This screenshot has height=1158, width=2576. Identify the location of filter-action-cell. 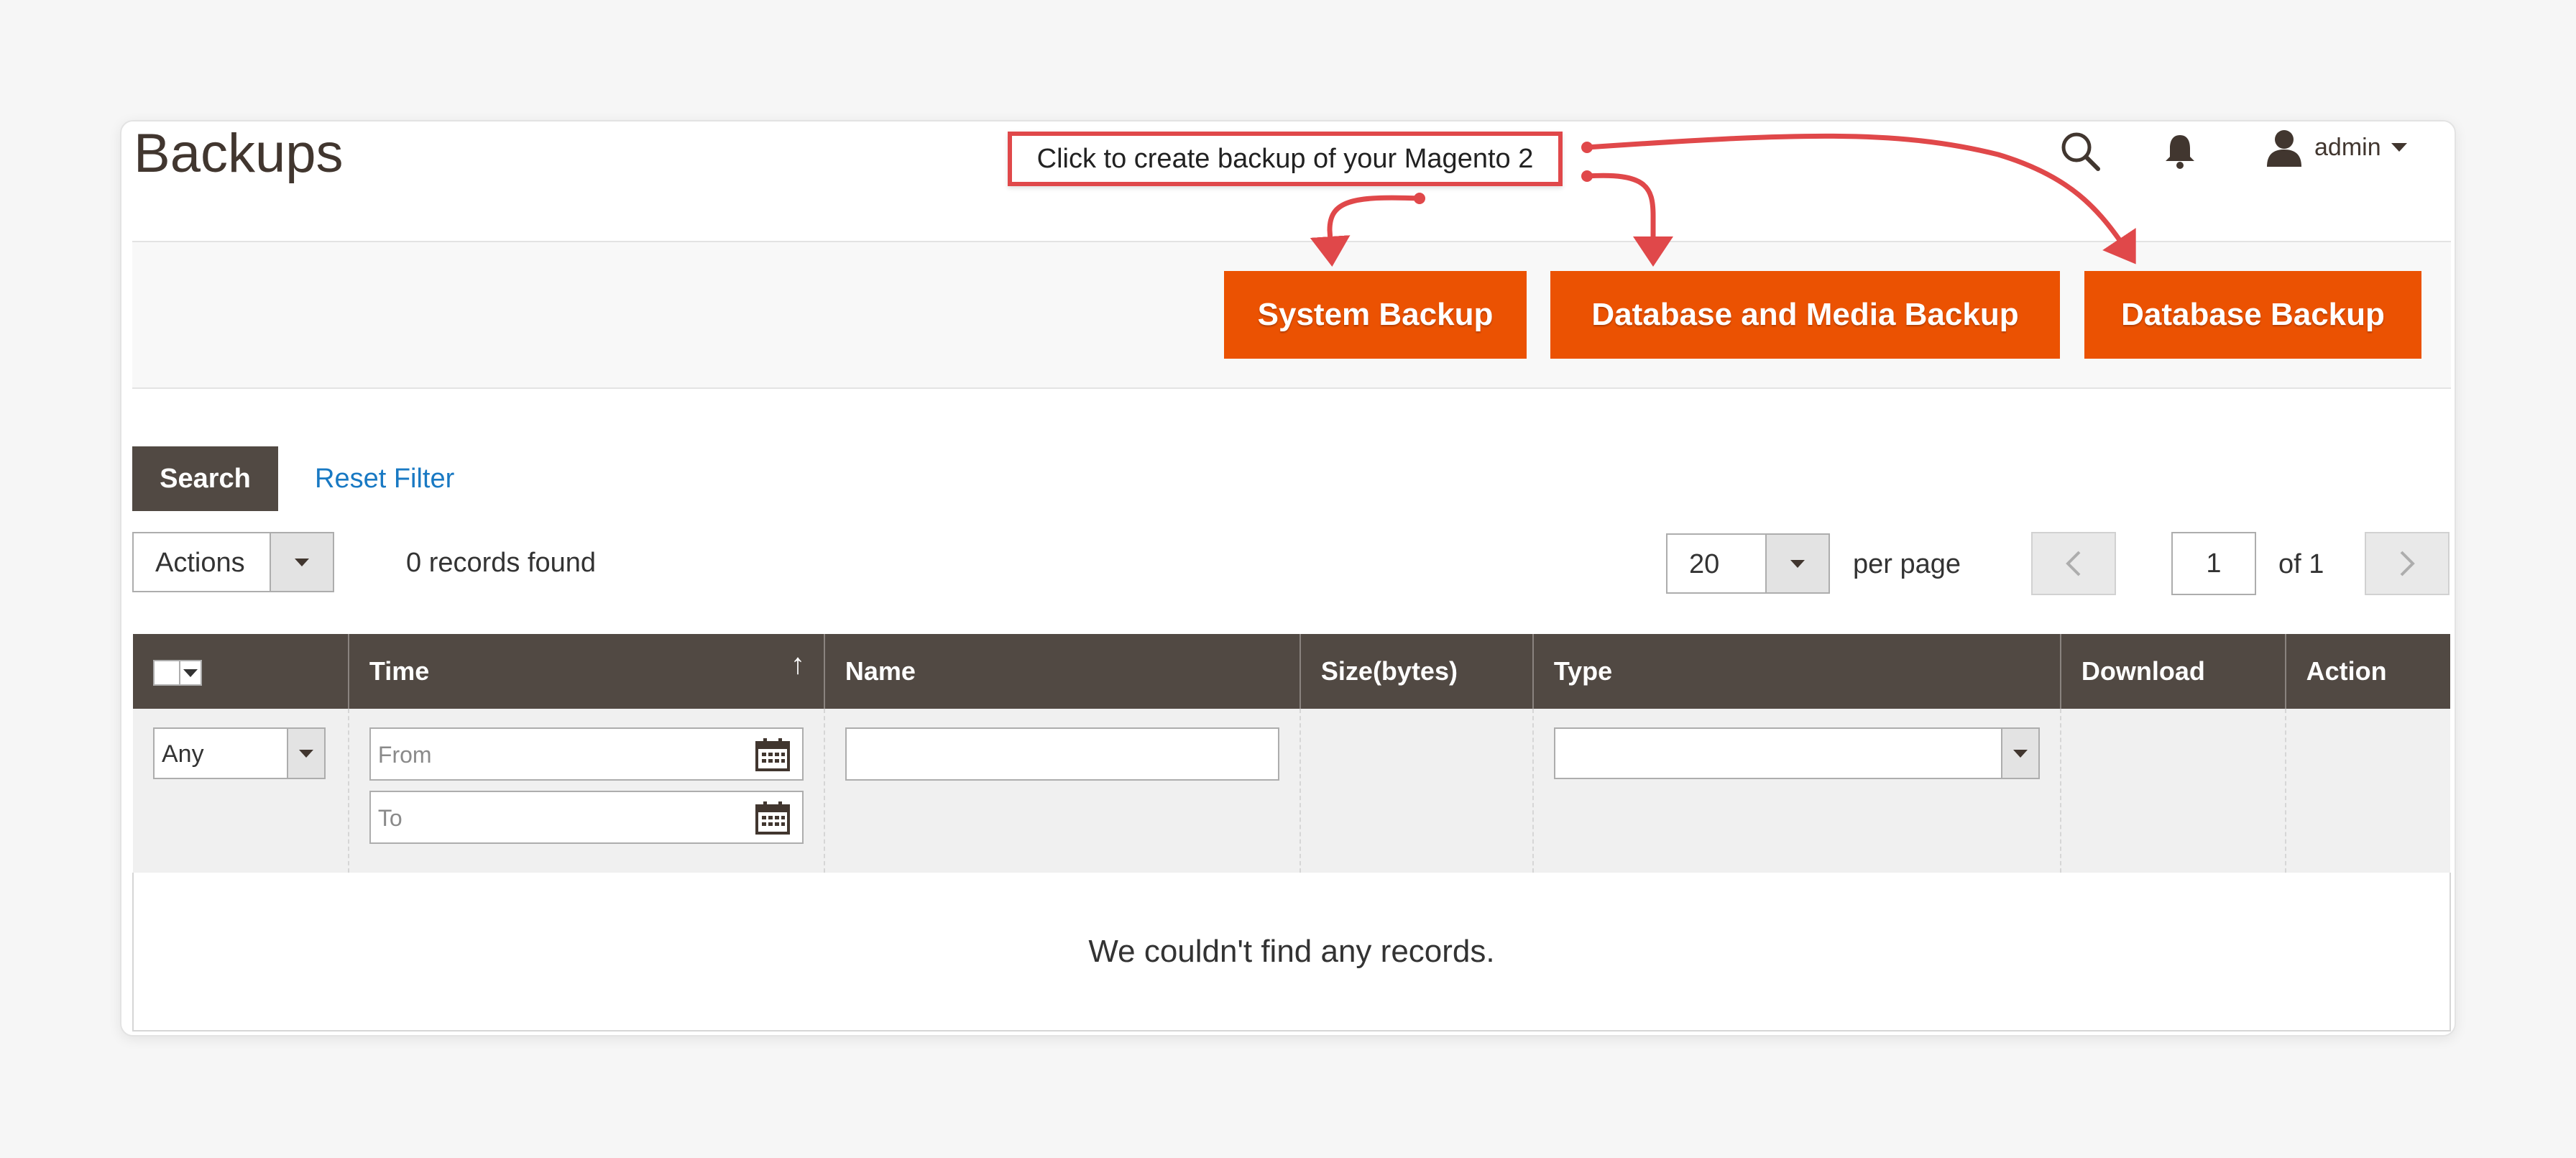
(2367, 791).